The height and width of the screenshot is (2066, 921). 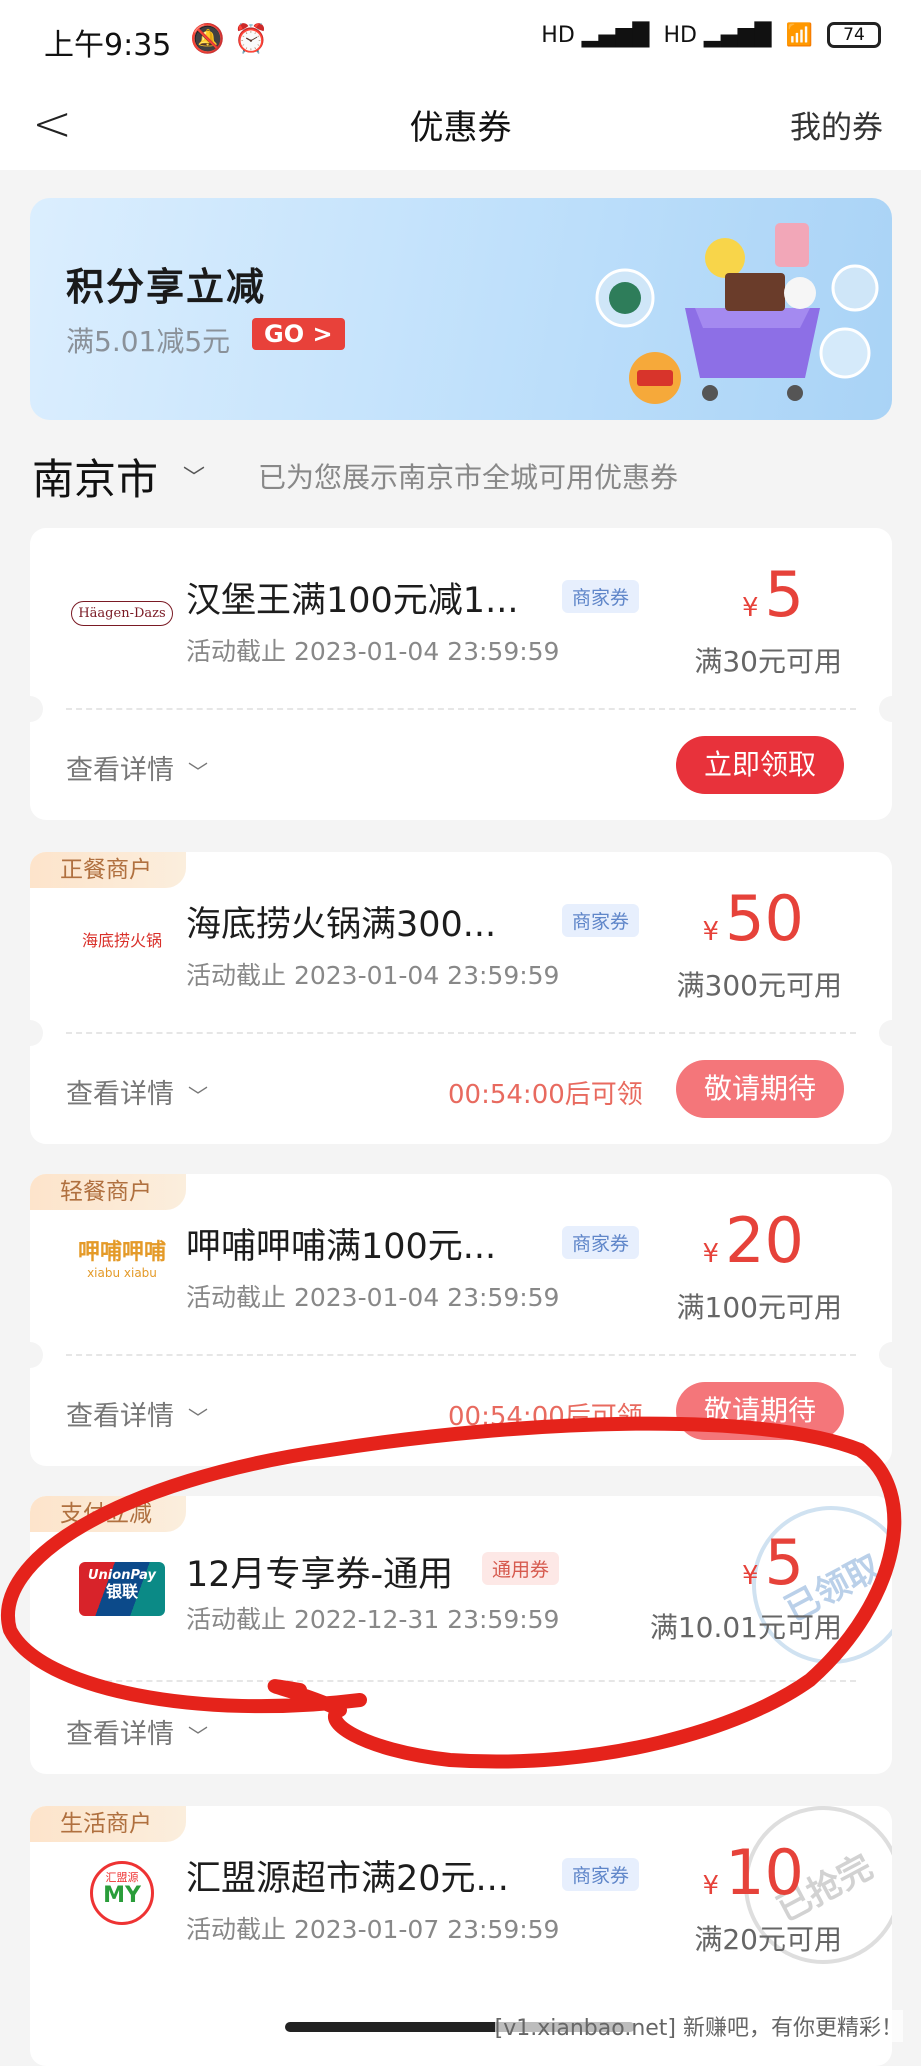 I want to click on banner-title: 积分享立减, so click(x=166, y=287).